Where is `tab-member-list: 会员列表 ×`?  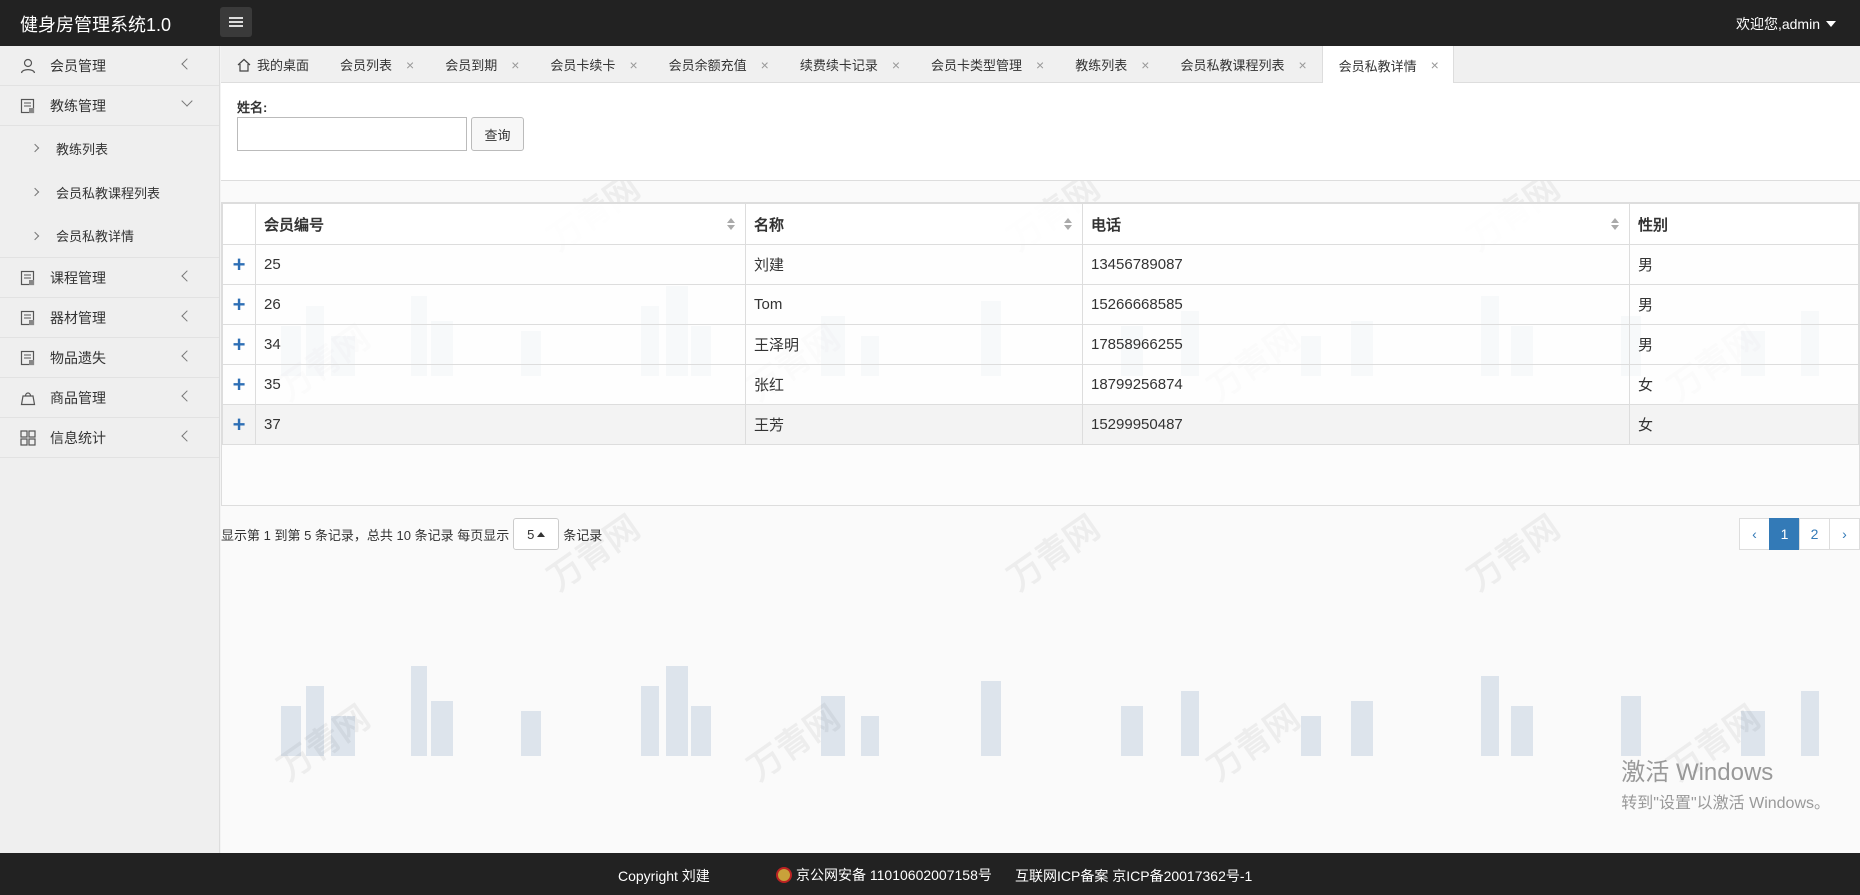 tab-member-list: 会员列表 × is located at coordinates (376, 64).